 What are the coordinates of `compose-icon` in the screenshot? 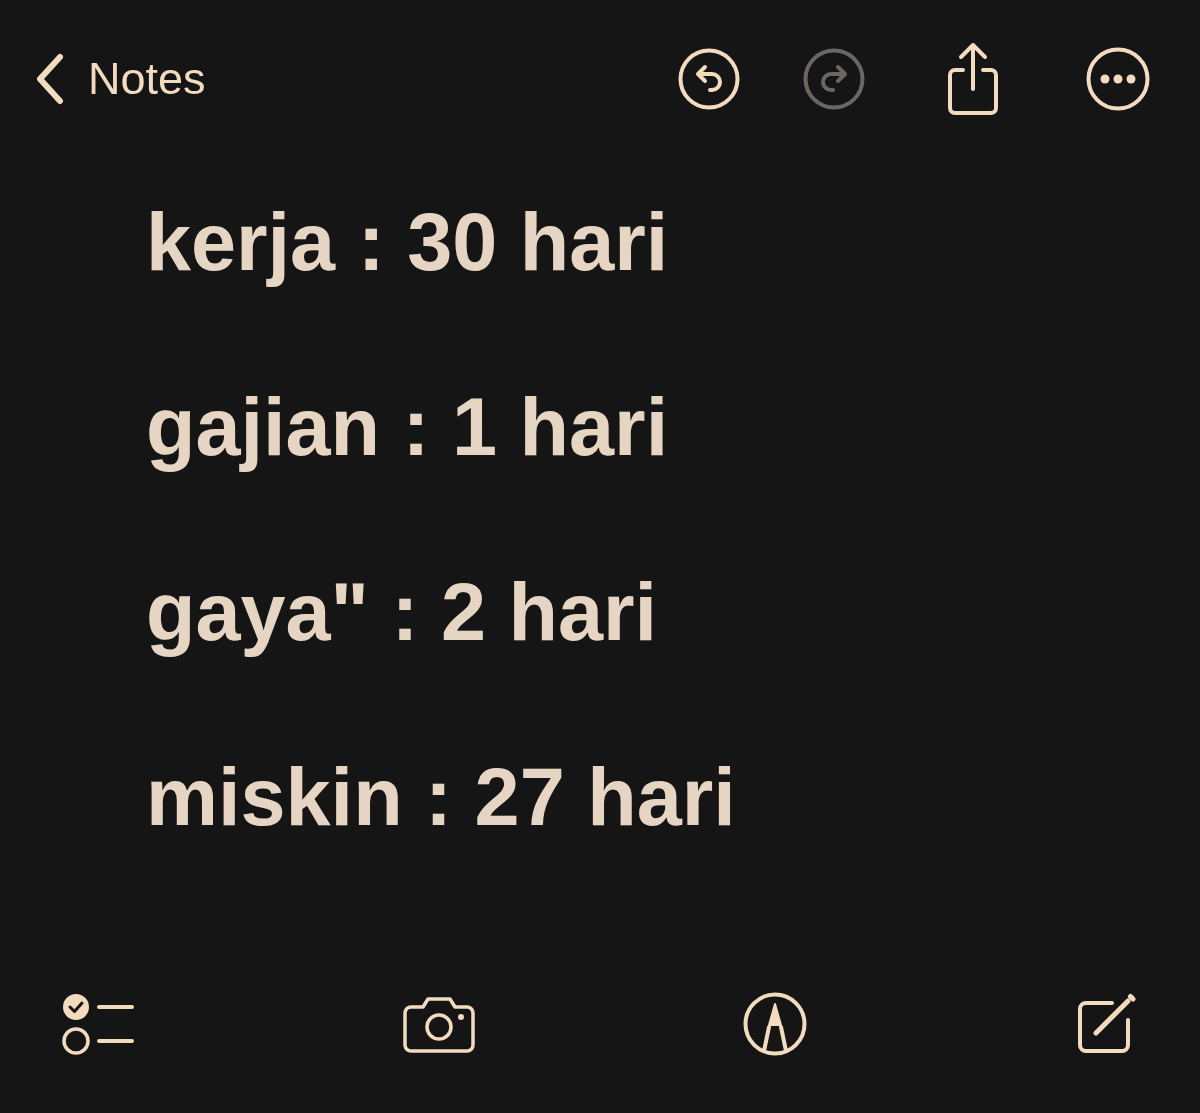 It's located at (1105, 1024).